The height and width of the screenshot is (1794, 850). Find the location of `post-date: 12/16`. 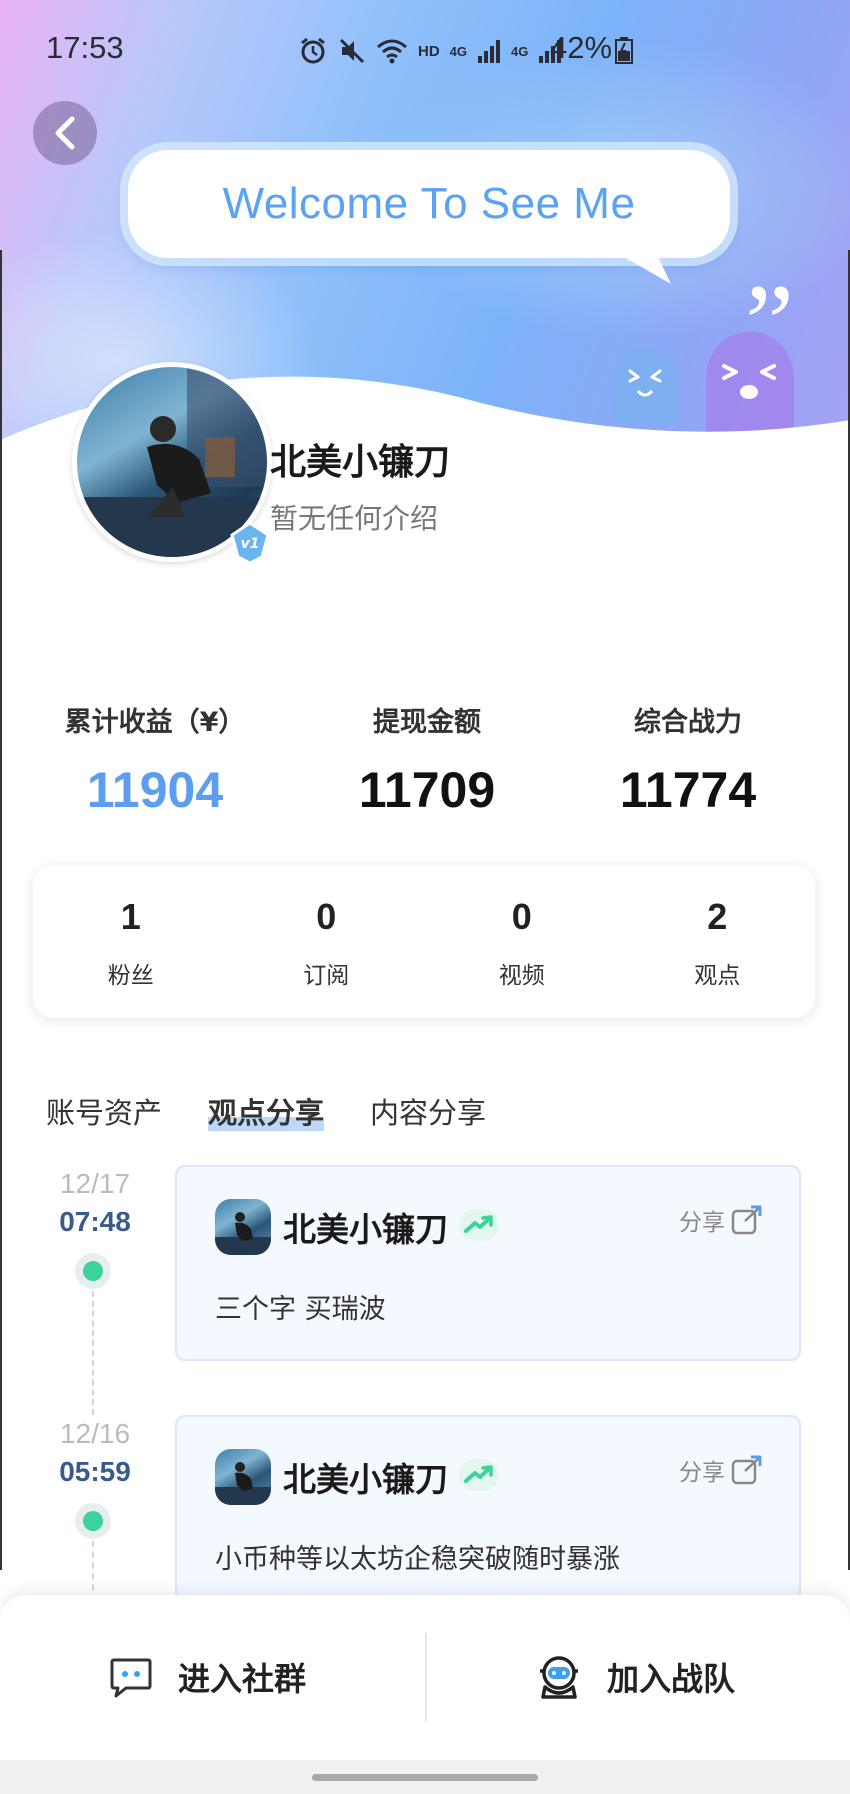

post-date: 12/16 is located at coordinates (95, 1433).